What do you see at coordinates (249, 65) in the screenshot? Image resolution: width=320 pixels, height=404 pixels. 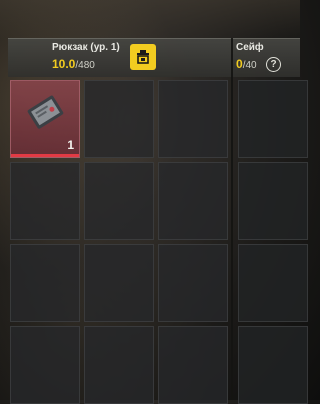 I see `safe-capacity-max: /40` at bounding box center [249, 65].